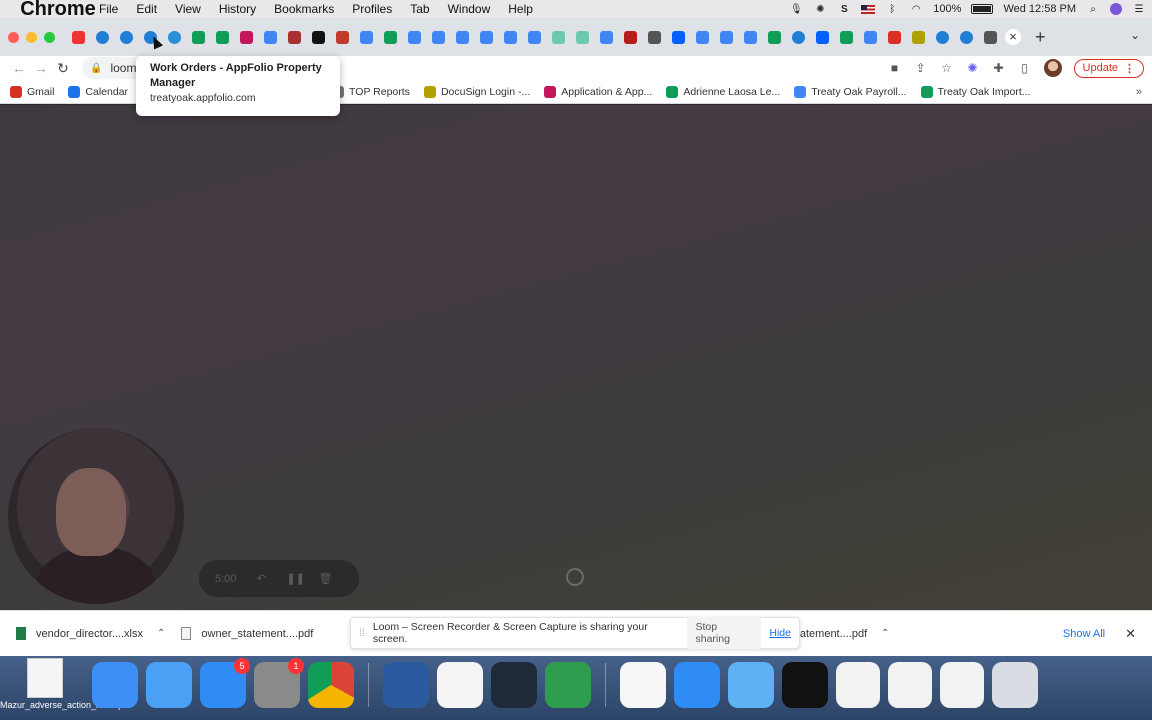 The width and height of the screenshot is (1152, 720). Describe the element at coordinates (892, 9) in the screenshot. I see `bluetooth-icon: ᛒ` at that location.